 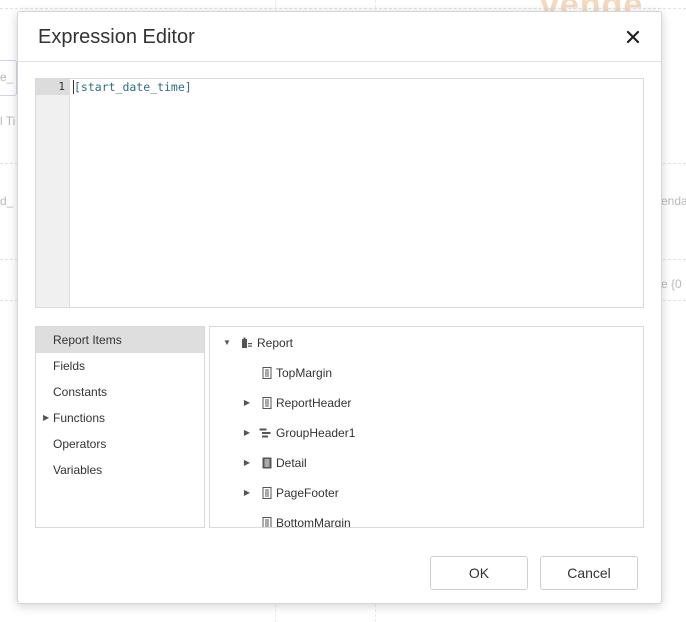 What do you see at coordinates (420, 373) in the screenshot?
I see `tree-node-topmargin: TopMargin` at bounding box center [420, 373].